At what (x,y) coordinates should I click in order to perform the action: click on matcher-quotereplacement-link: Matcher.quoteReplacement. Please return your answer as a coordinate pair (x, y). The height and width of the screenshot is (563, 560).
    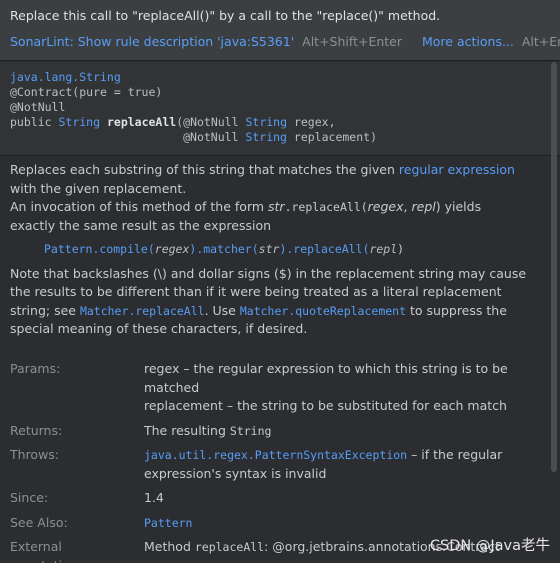
    Looking at the image, I should click on (323, 311).